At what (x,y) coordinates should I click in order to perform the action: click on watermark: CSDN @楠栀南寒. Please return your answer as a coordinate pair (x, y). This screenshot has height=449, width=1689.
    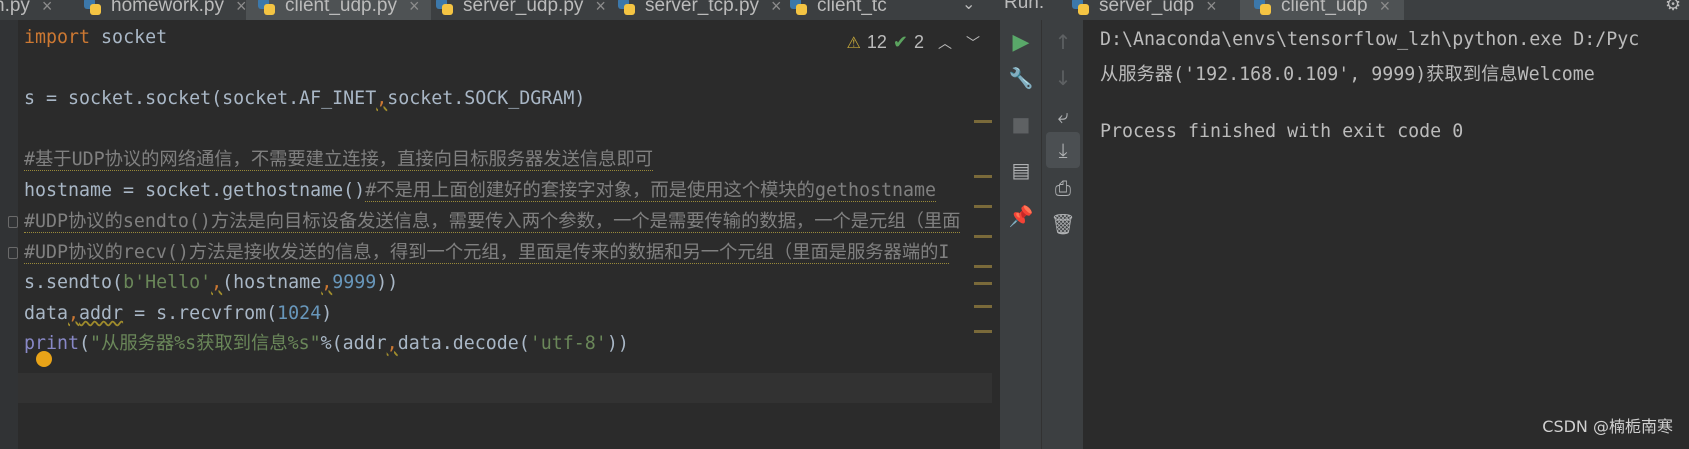
    Looking at the image, I should click on (1607, 426).